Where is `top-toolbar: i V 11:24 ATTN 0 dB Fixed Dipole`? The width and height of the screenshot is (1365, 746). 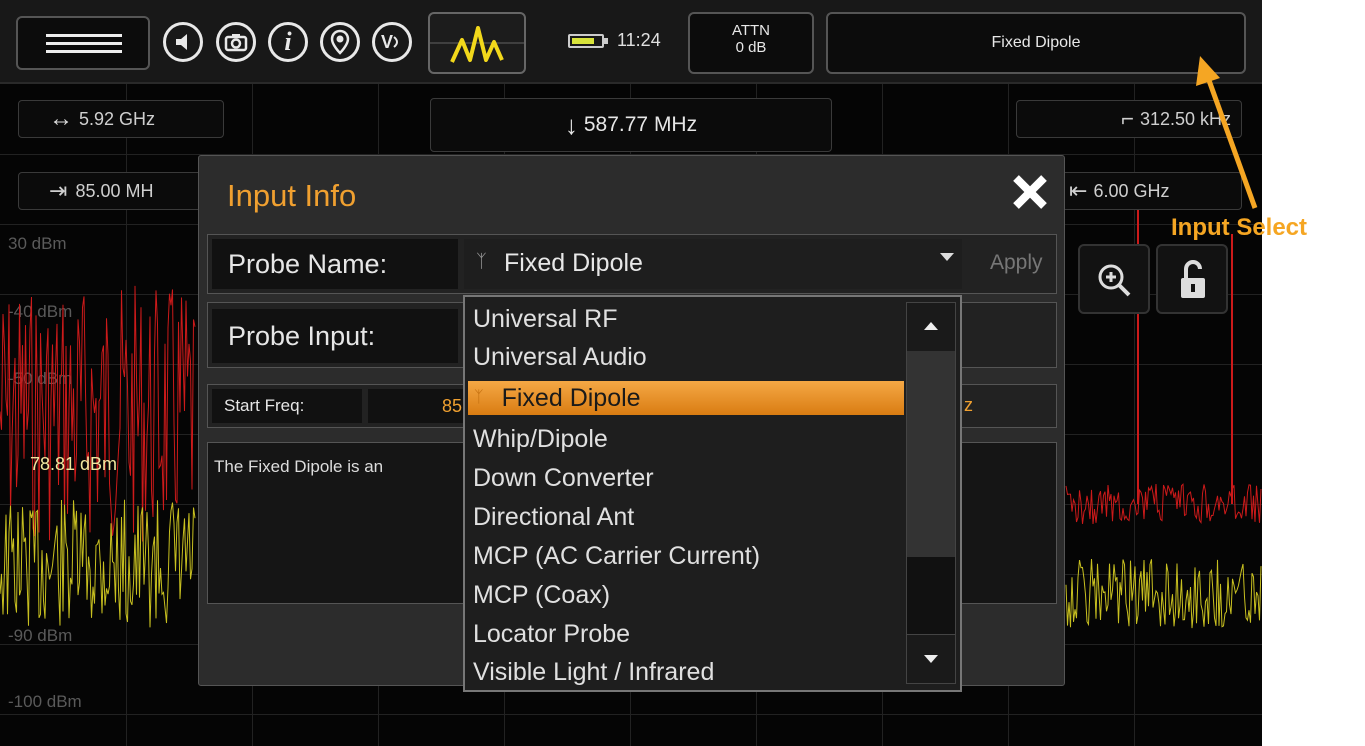 top-toolbar: i V 11:24 ATTN 0 dB Fixed Dipole is located at coordinates (631, 42).